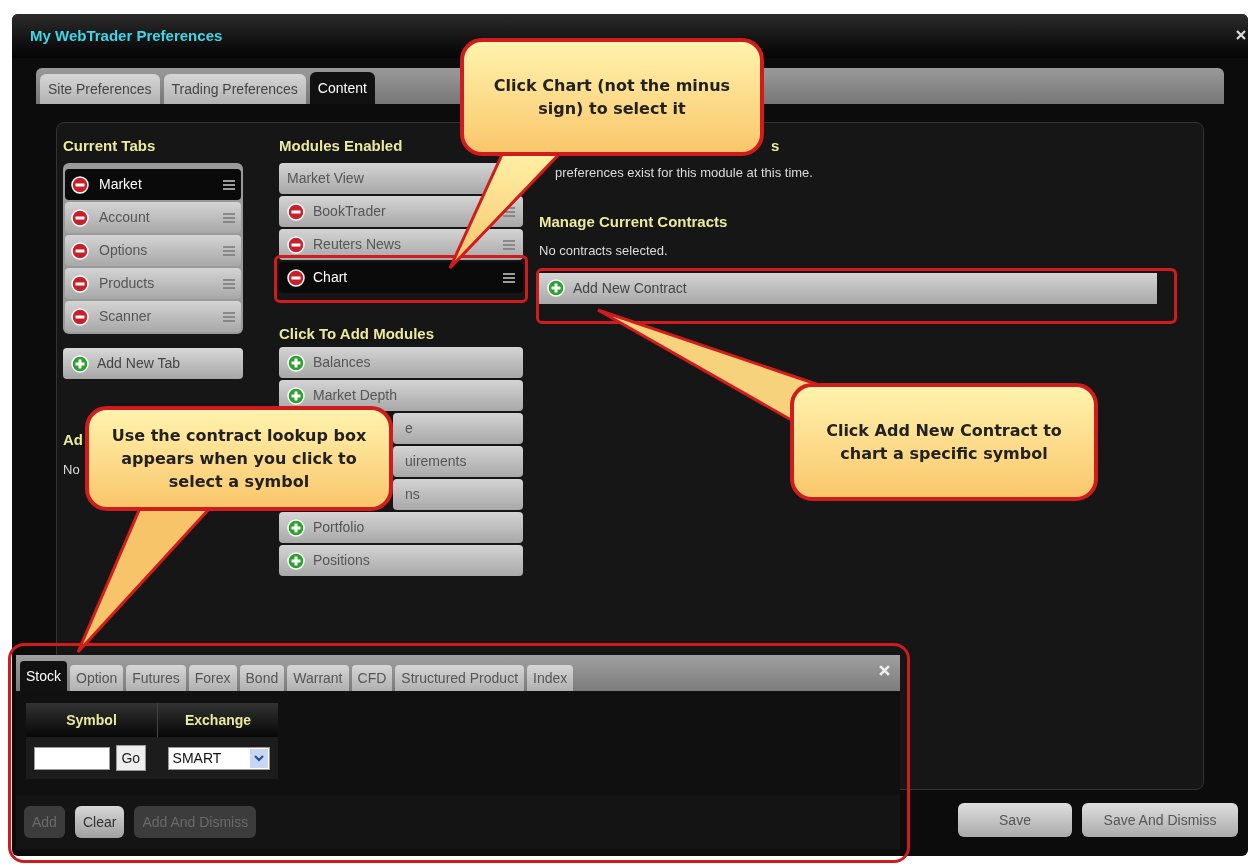  What do you see at coordinates (944, 442) in the screenshot?
I see `callout-tooltip: Click Add New Contract to chart a specific symbol` at bounding box center [944, 442].